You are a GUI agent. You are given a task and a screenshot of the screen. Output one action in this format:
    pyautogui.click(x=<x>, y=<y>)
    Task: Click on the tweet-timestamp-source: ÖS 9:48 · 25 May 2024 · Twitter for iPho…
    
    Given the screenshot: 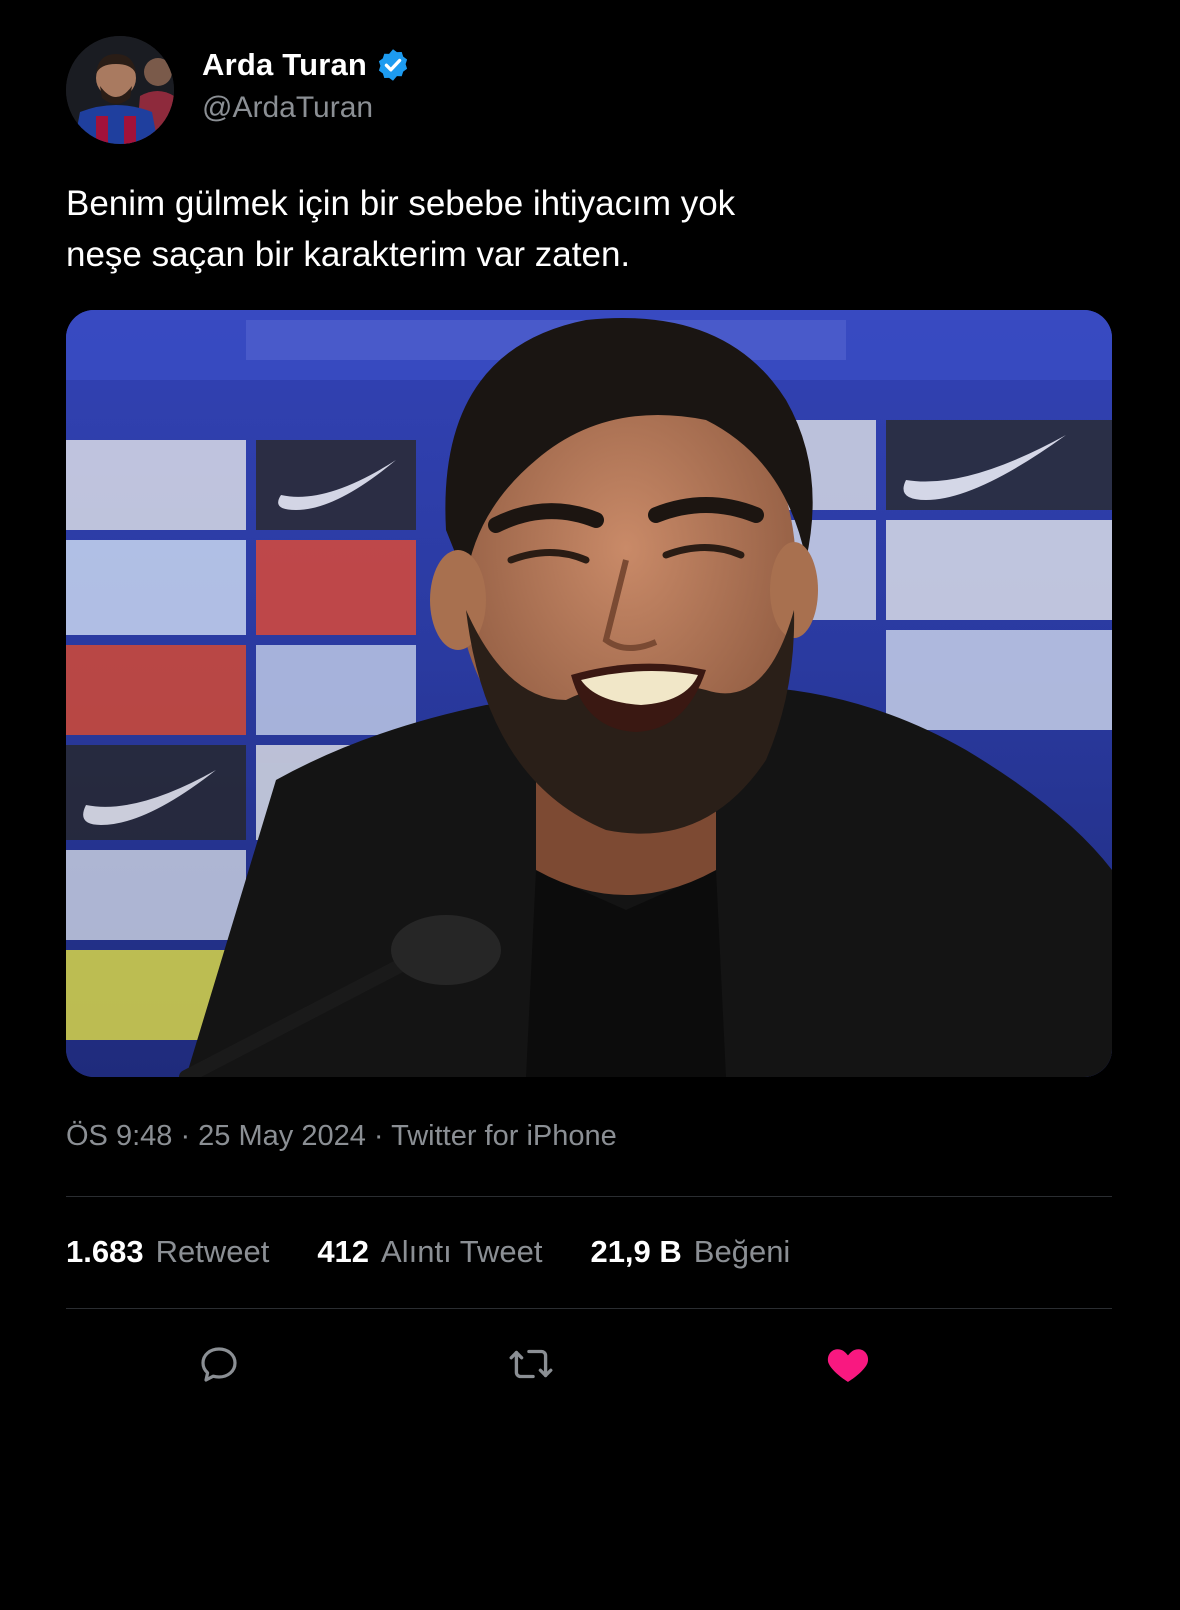 What is the action you would take?
    pyautogui.click(x=341, y=1136)
    